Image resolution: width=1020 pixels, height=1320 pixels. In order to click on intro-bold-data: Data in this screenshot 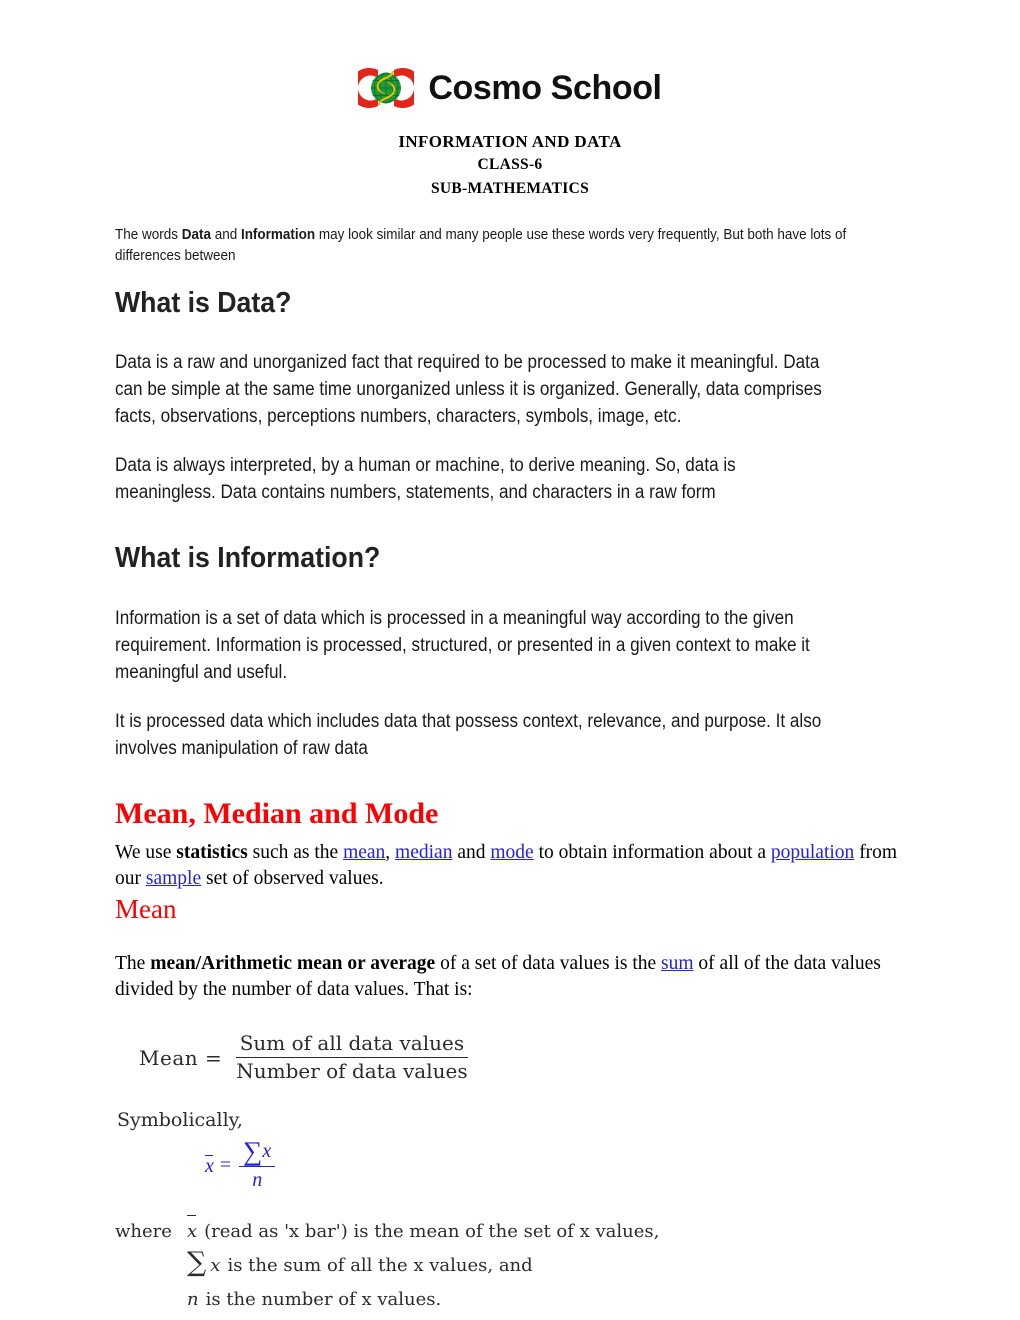, I will do `click(196, 235)`.